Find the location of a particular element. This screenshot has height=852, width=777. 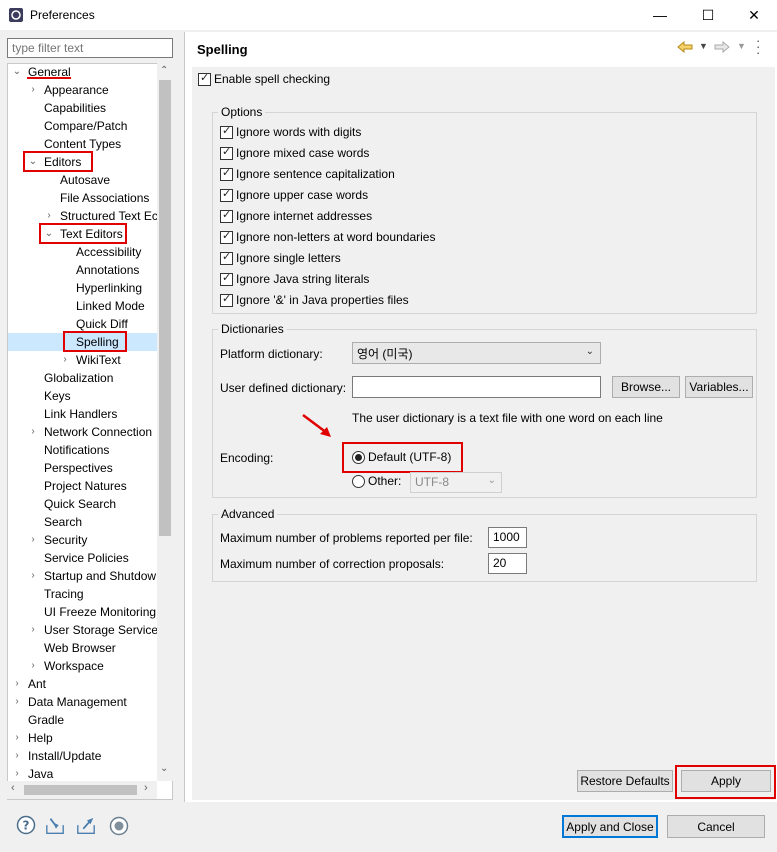

close-button: ✕ is located at coordinates (754, 15).